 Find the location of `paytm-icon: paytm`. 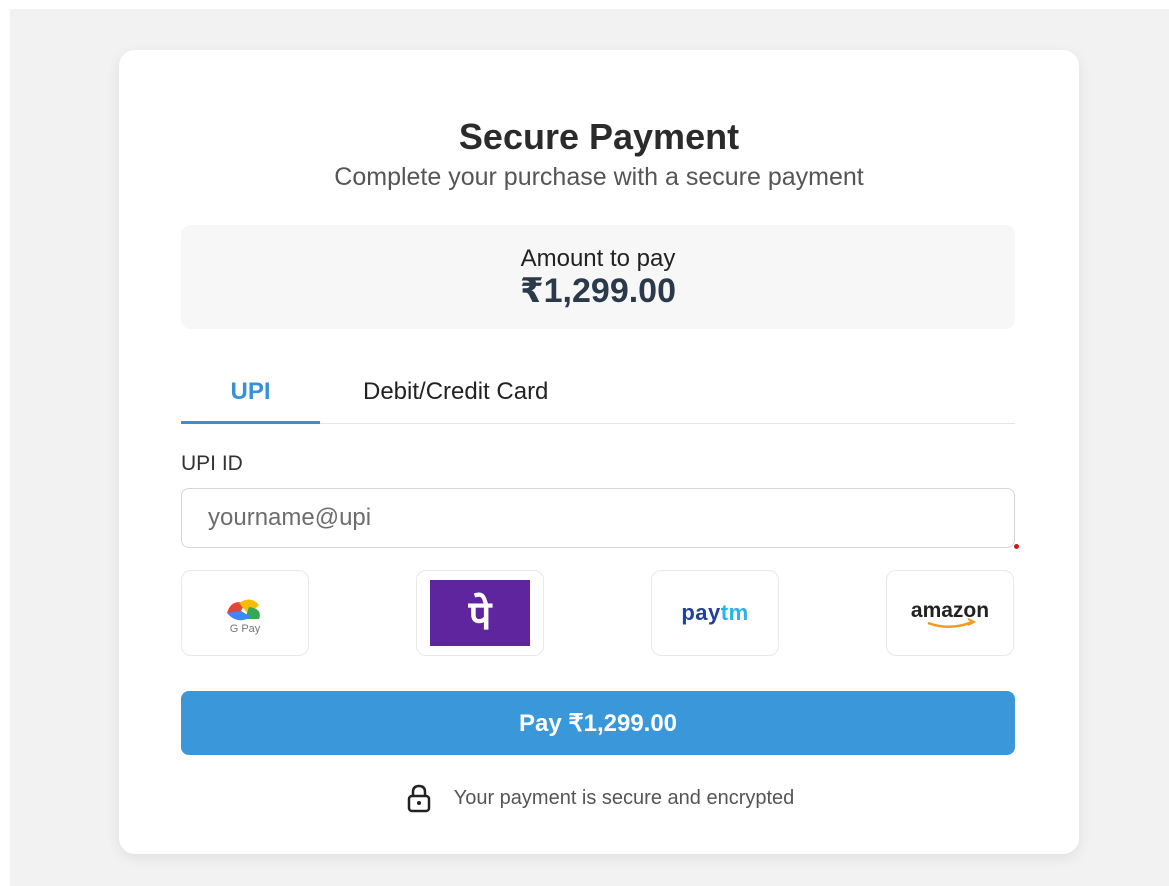

paytm-icon: paytm is located at coordinates (714, 613).